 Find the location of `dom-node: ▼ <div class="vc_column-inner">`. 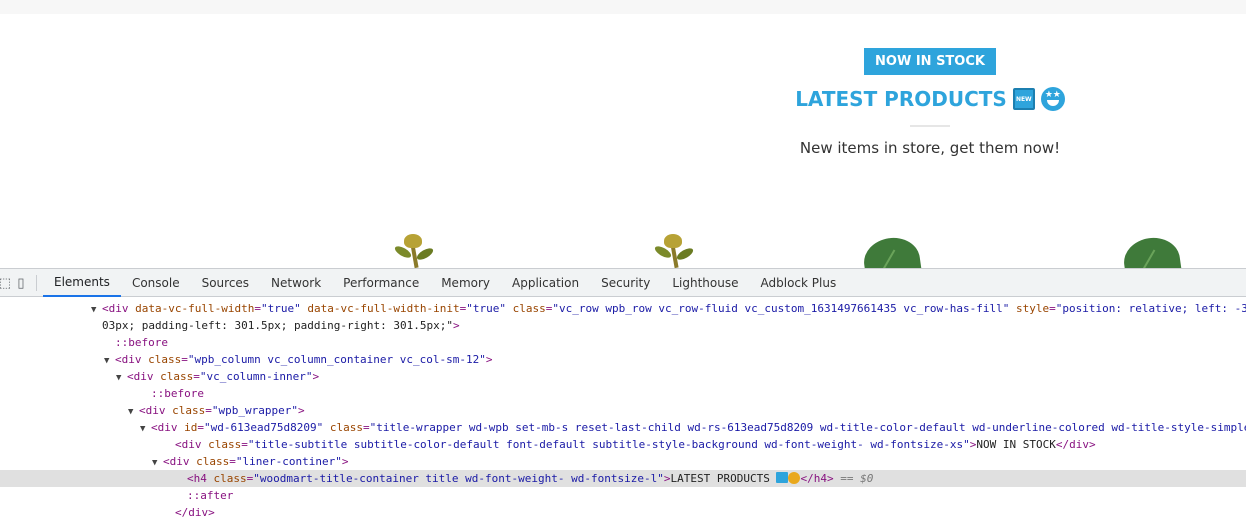

dom-node: ▼ <div class="vc_column-inner"> is located at coordinates (623, 376).